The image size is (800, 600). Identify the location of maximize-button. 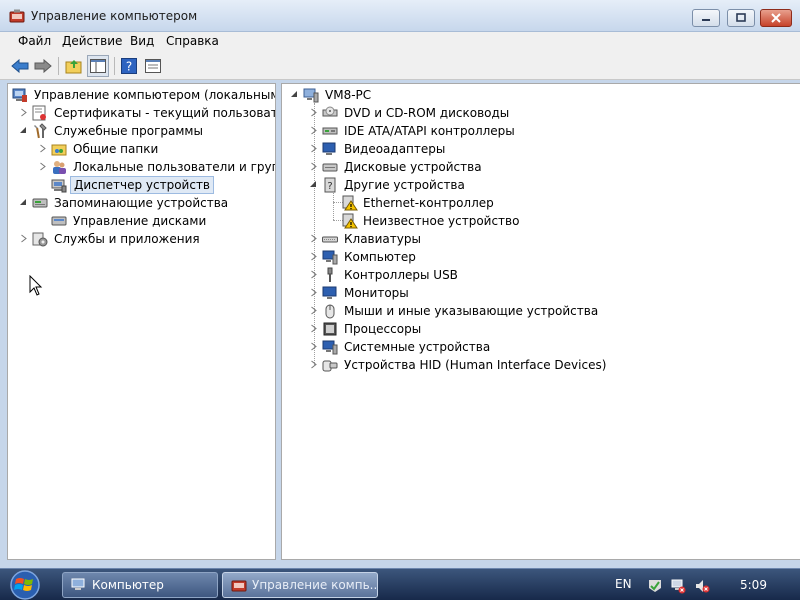
(741, 18).